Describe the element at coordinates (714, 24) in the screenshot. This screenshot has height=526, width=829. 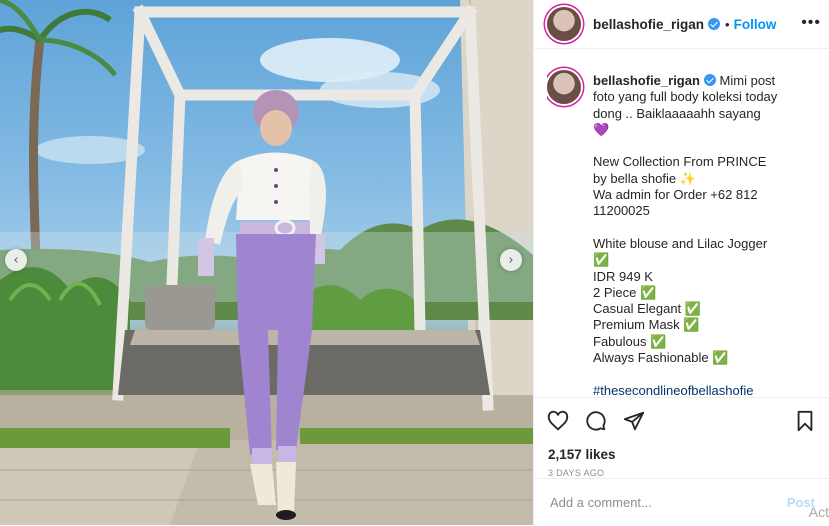
I see `verified-badge-icon` at that location.